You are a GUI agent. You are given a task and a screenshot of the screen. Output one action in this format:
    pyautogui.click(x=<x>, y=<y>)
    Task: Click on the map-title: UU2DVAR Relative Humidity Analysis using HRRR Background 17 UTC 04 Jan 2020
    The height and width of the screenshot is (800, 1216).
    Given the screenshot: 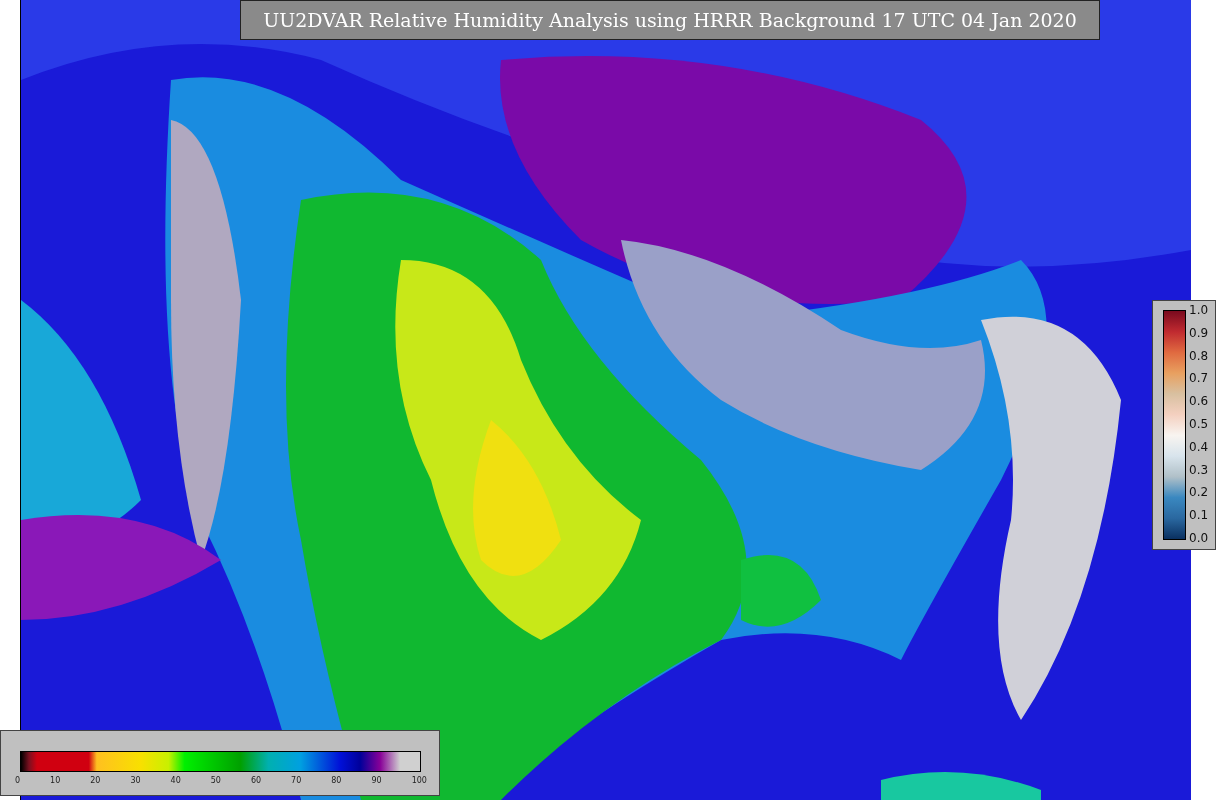 What is the action you would take?
    pyautogui.click(x=670, y=20)
    